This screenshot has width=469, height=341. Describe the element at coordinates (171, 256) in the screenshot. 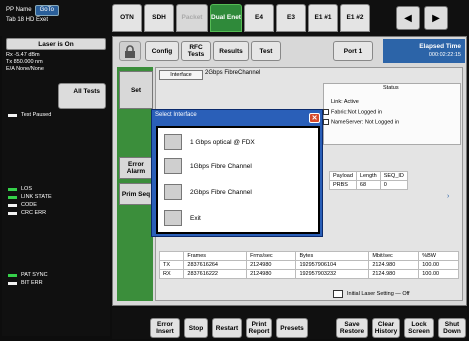

I see `column-header` at that location.